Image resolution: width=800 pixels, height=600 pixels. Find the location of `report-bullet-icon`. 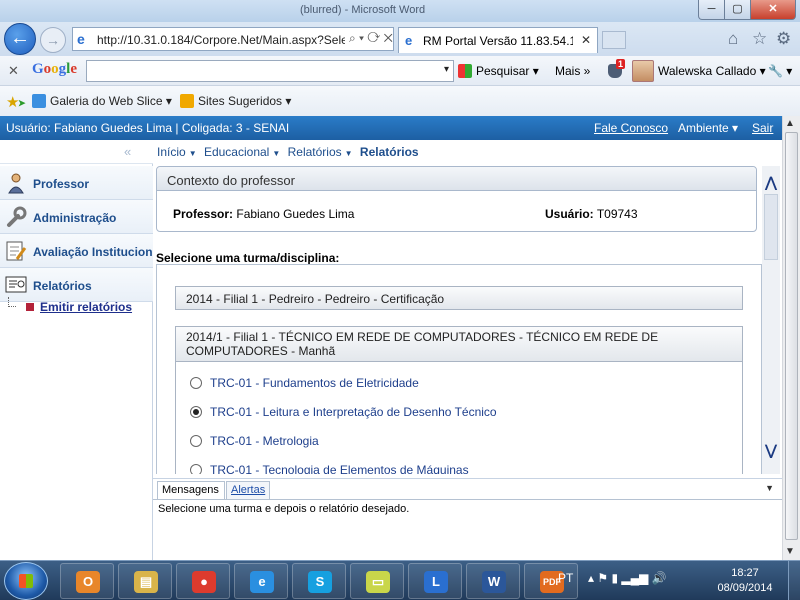

report-bullet-icon is located at coordinates (30, 307).